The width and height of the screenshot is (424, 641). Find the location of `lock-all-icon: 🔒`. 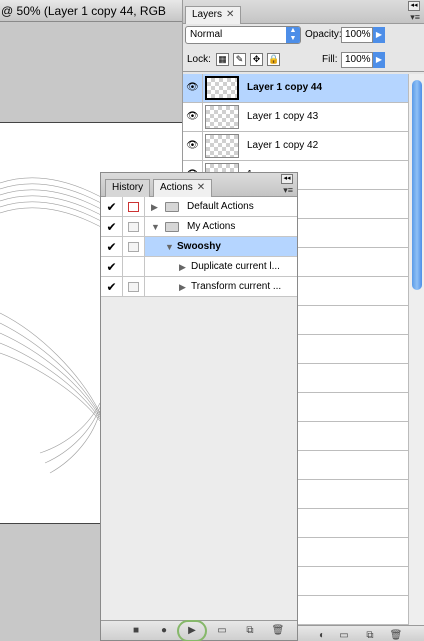

lock-all-icon: 🔒 is located at coordinates (273, 59).